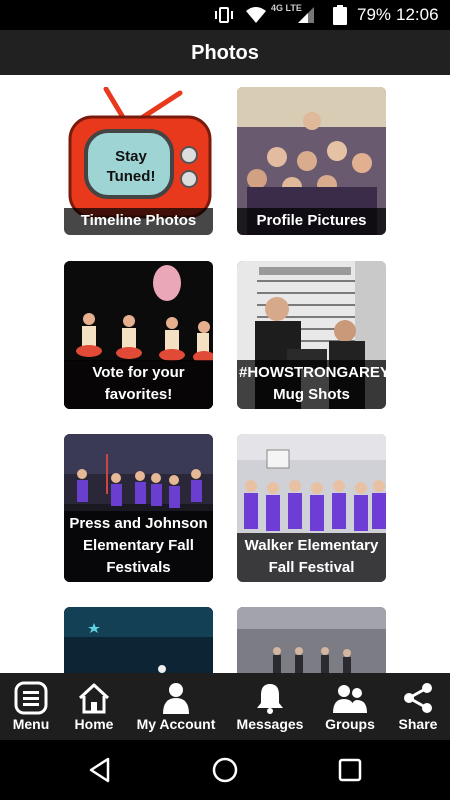  I want to click on tab-menu: Menu, so click(31, 706).